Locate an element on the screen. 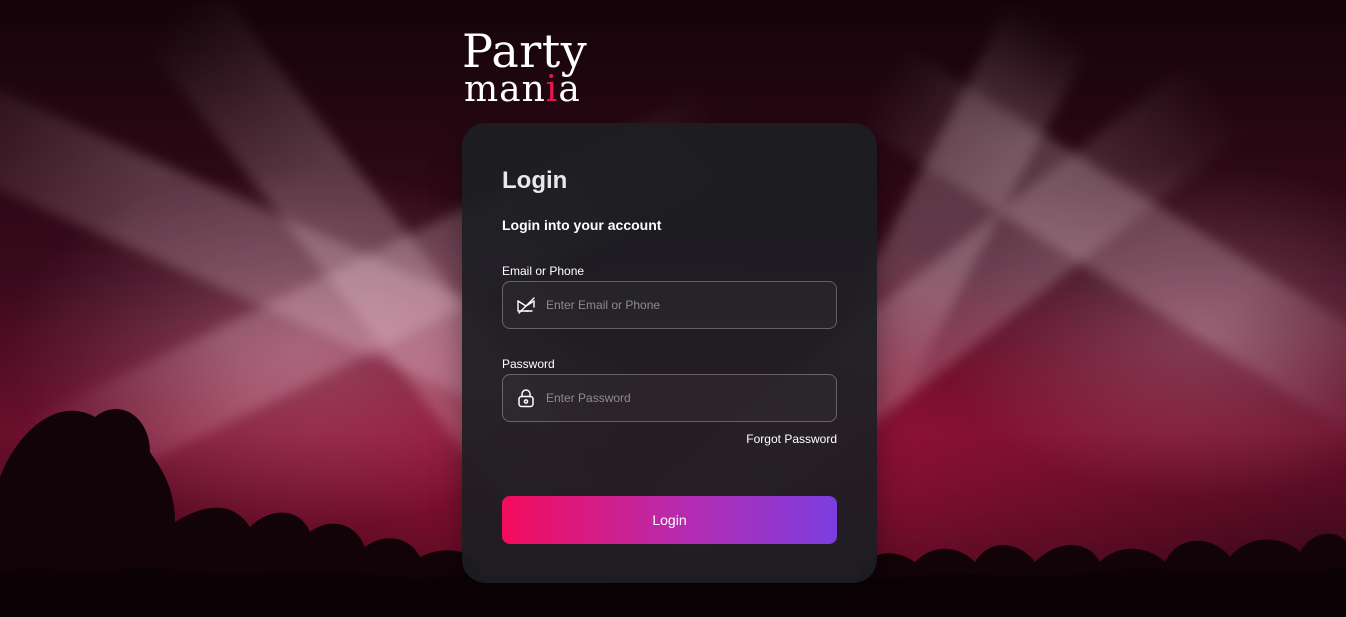 The image size is (1346, 617). email-input is located at coordinates (690, 305).